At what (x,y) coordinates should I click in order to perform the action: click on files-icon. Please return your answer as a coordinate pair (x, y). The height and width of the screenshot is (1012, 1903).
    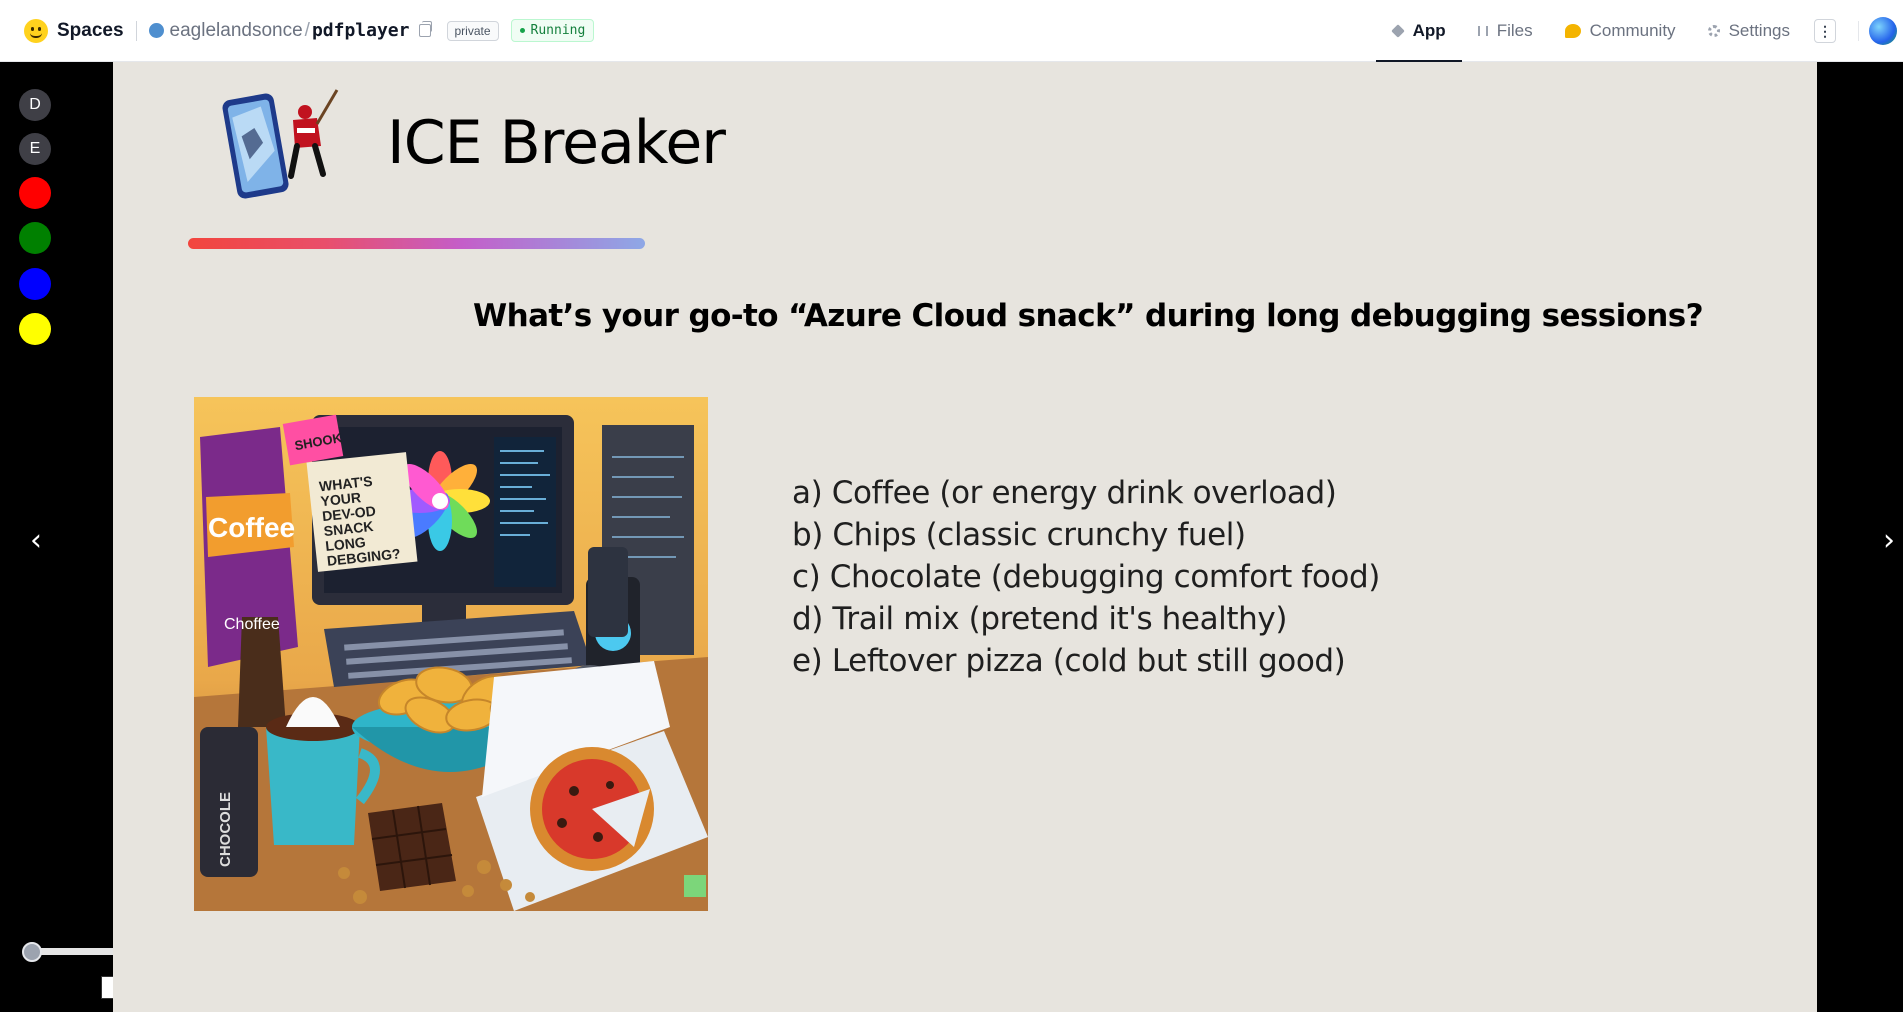
    Looking at the image, I should click on (1482, 31).